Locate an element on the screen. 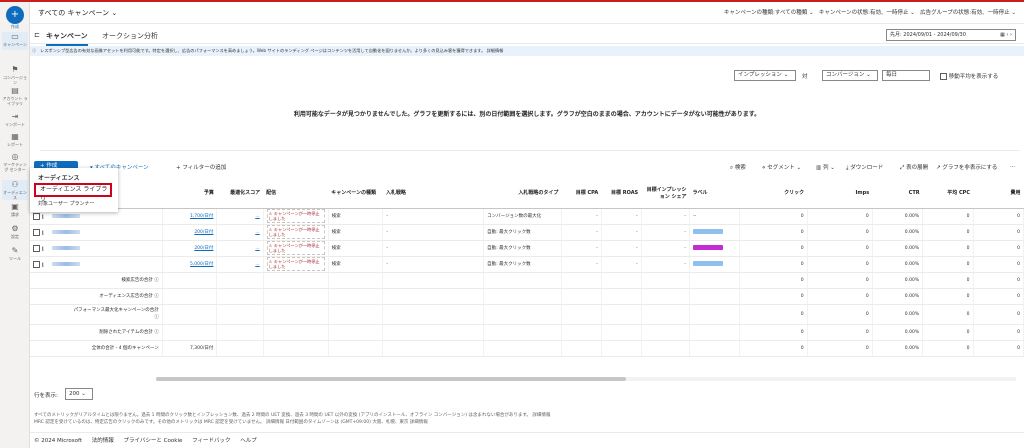 Image resolution: width=1024 pixels, height=448 pixels. col-cost: 費用 is located at coordinates (998, 193).